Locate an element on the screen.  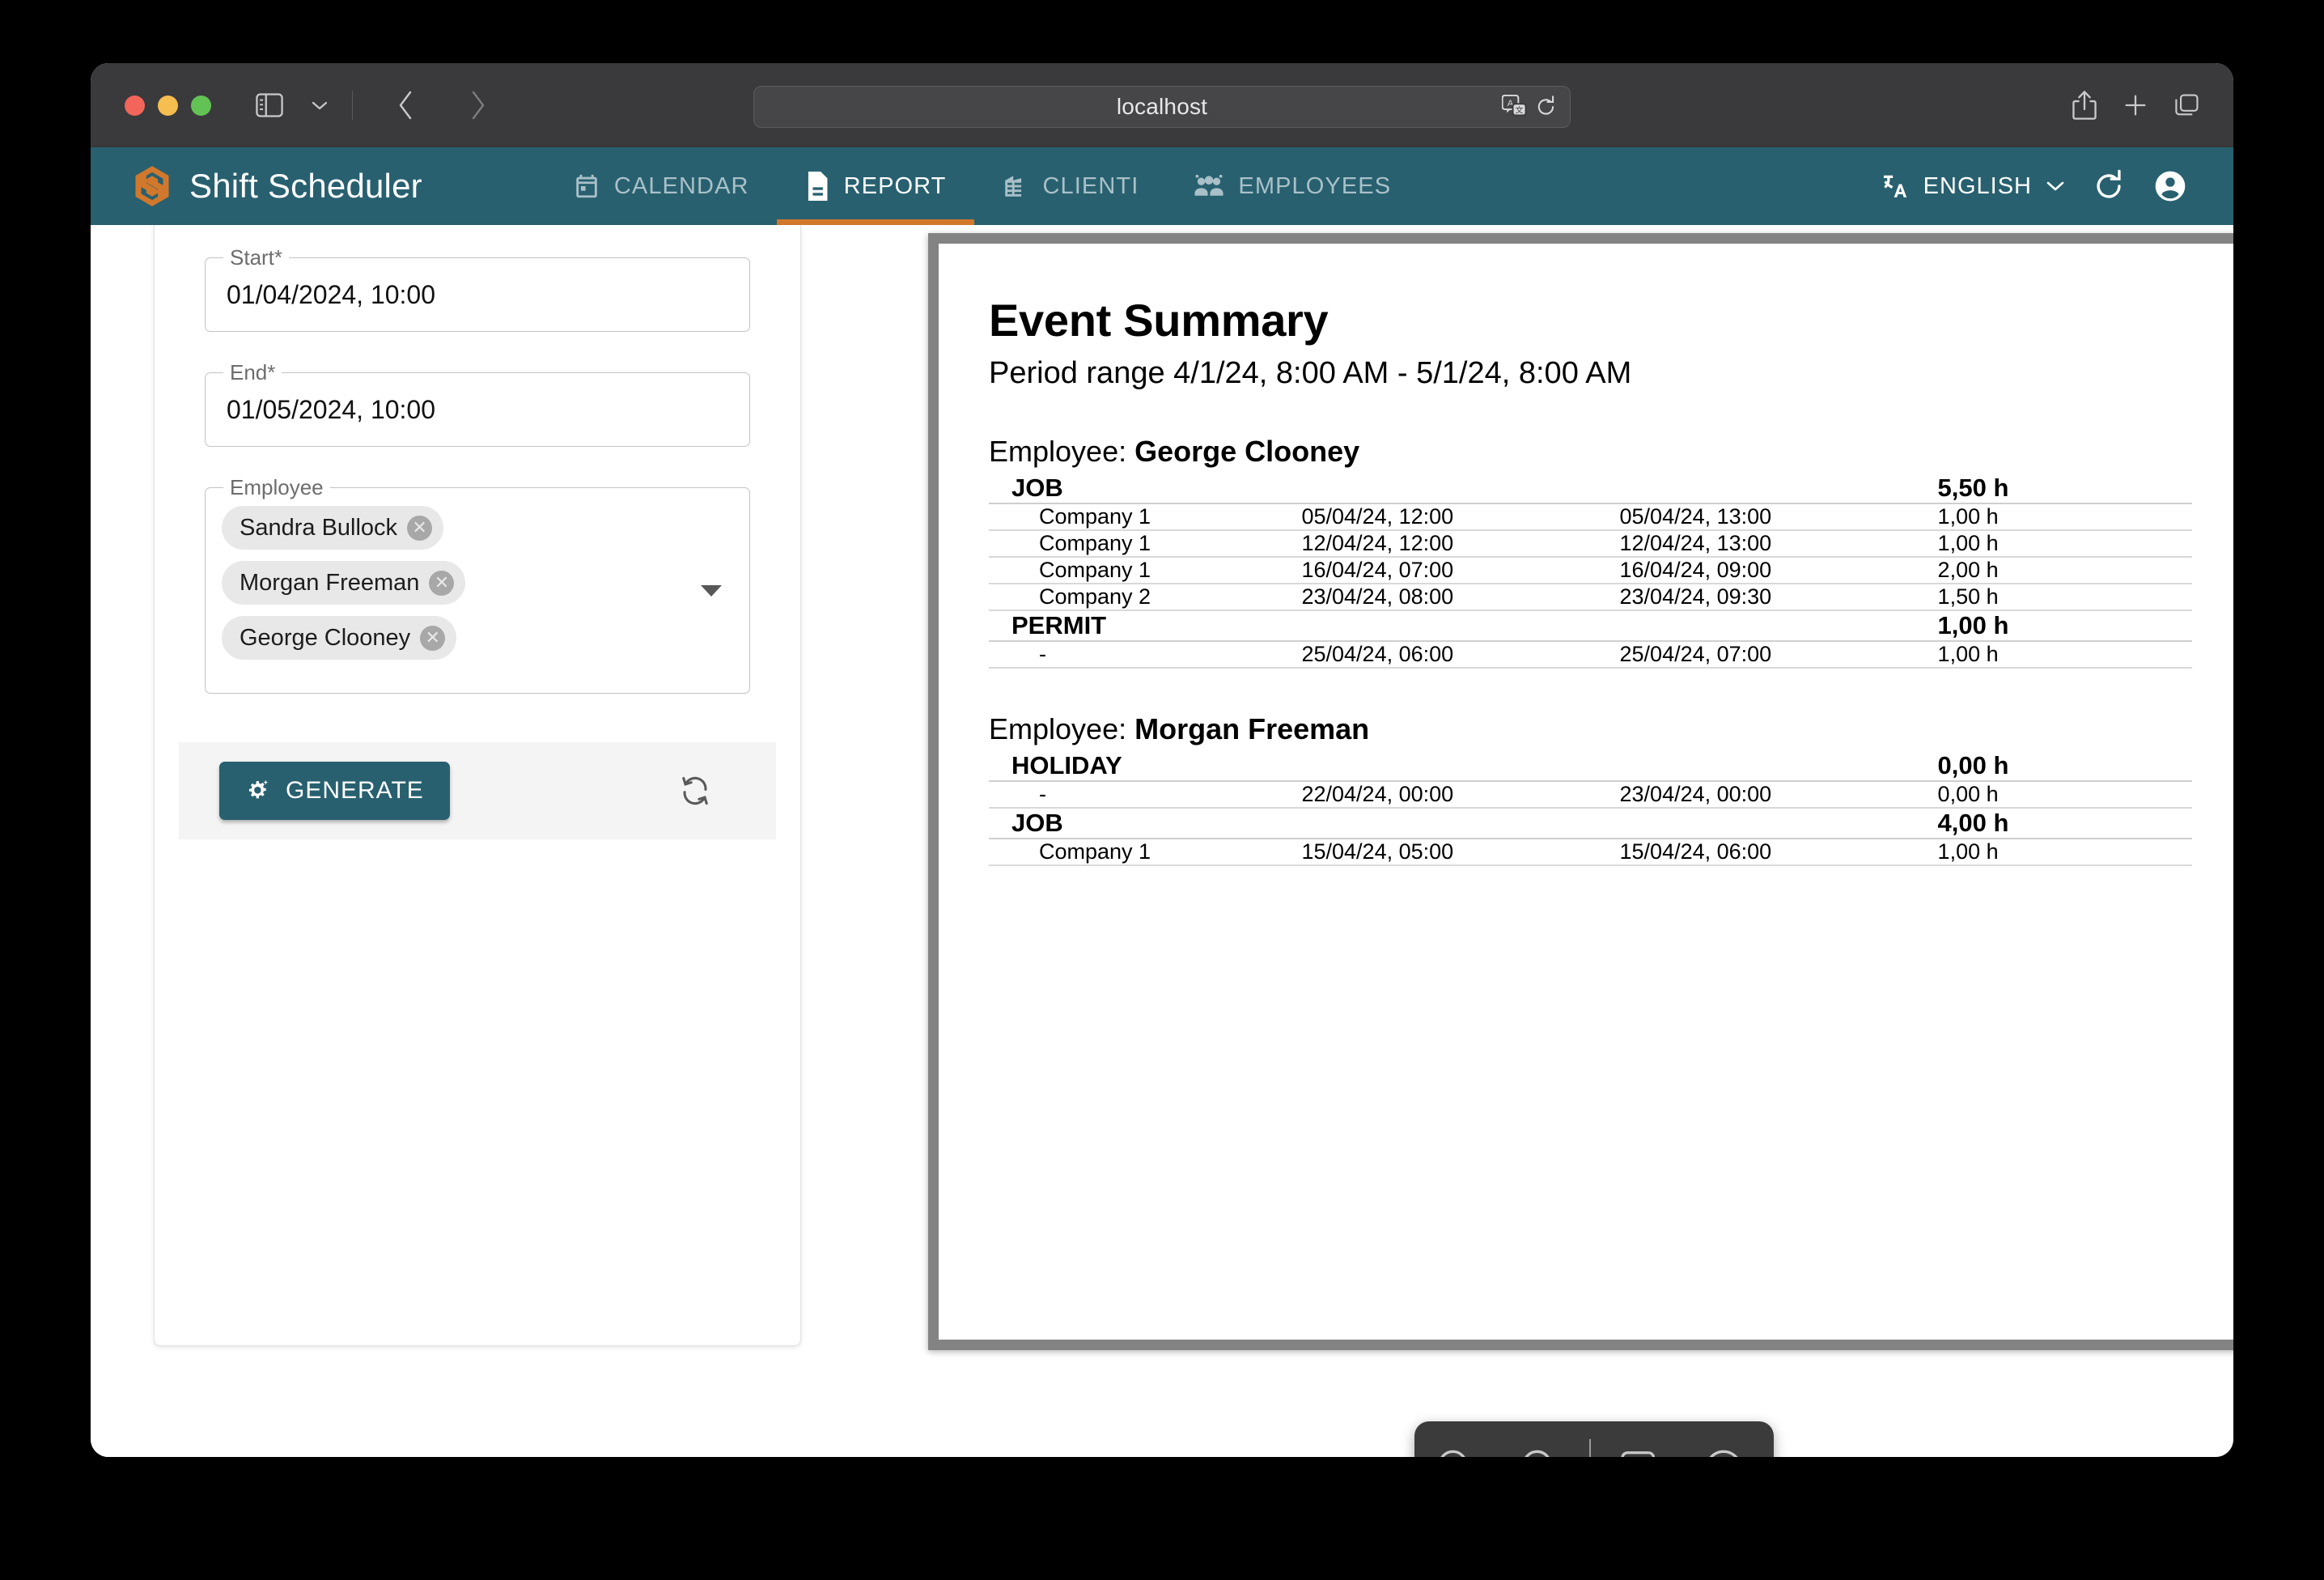
tab-calendar: CALENDAR is located at coordinates (661, 186).